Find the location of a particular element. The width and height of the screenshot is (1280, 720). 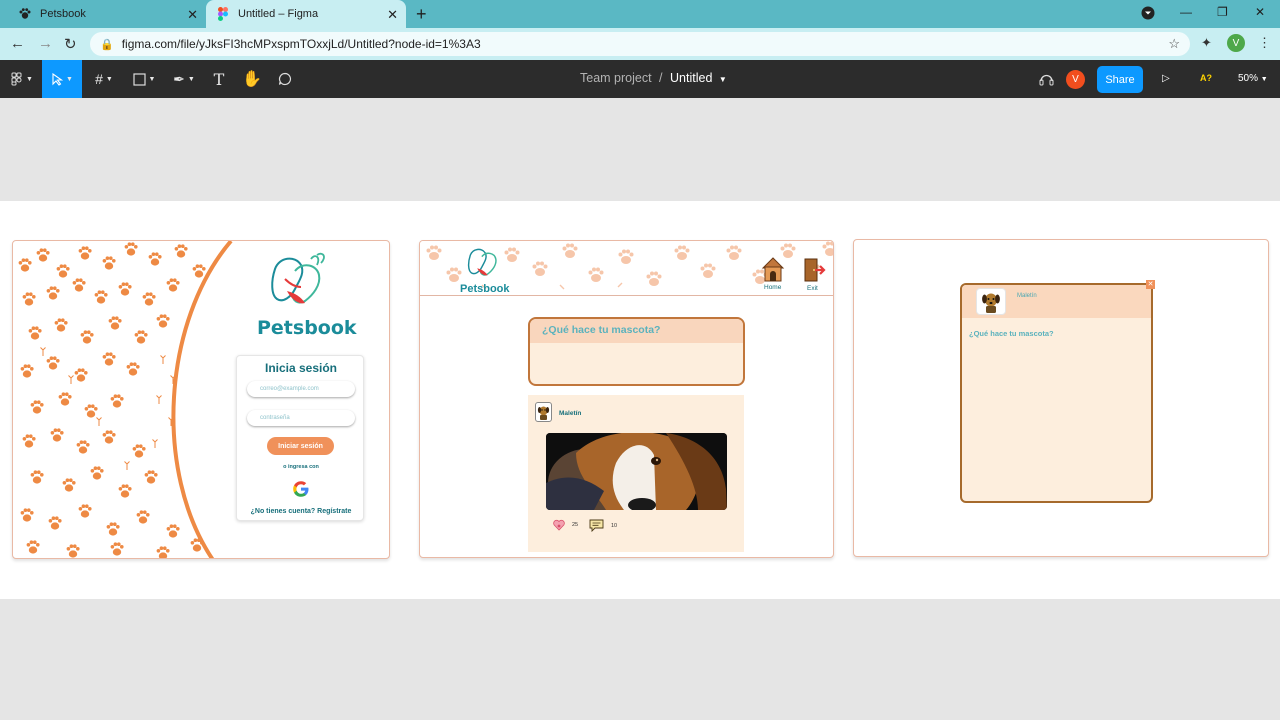

home-label: Home is located at coordinates (772, 287).